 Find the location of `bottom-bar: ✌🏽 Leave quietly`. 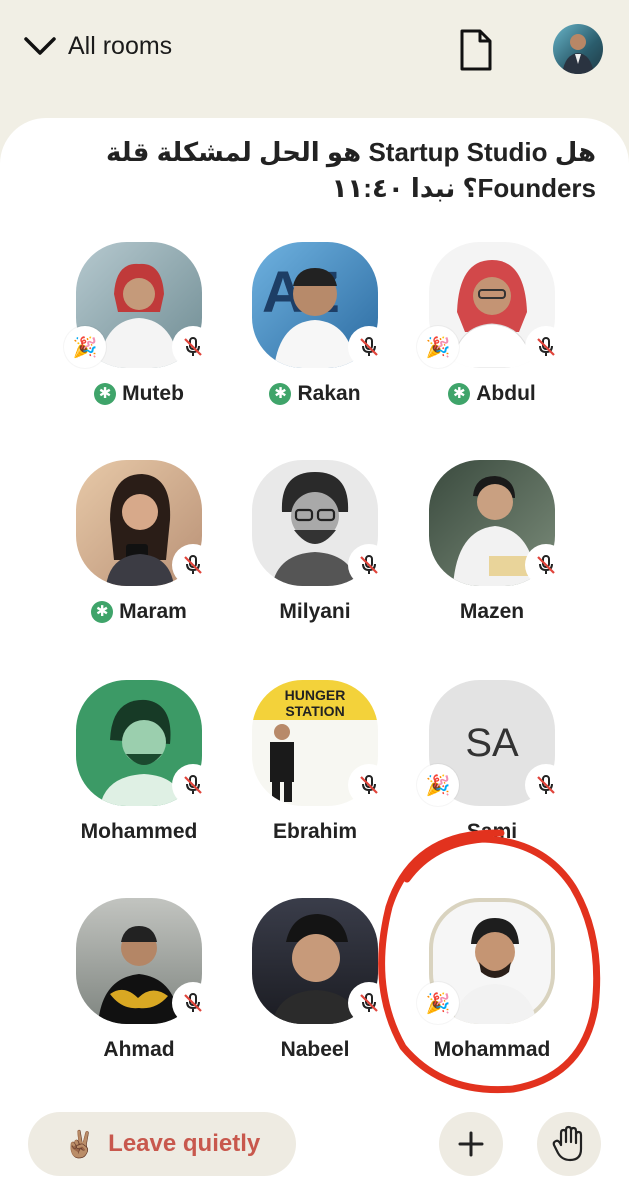

bottom-bar: ✌🏽 Leave quietly is located at coordinates (314, 1150).